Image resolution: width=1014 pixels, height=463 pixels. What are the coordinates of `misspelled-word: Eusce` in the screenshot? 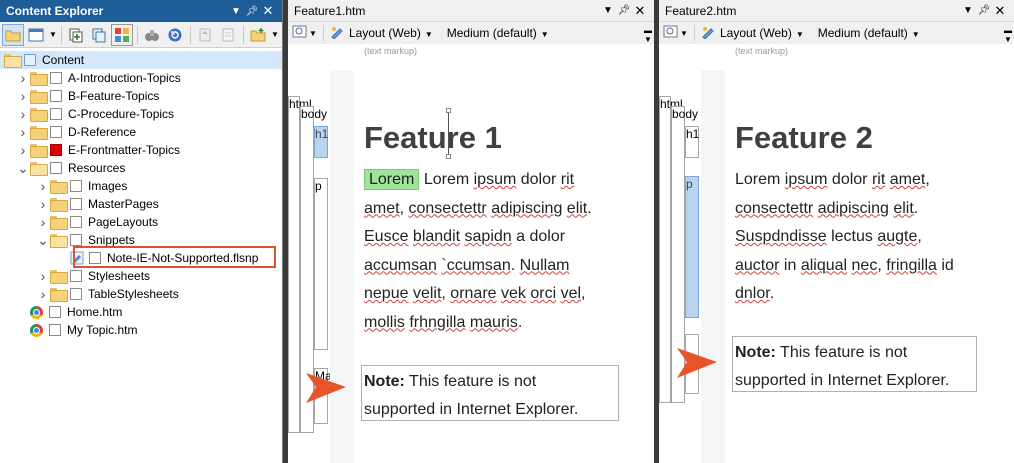 It's located at (386, 236).